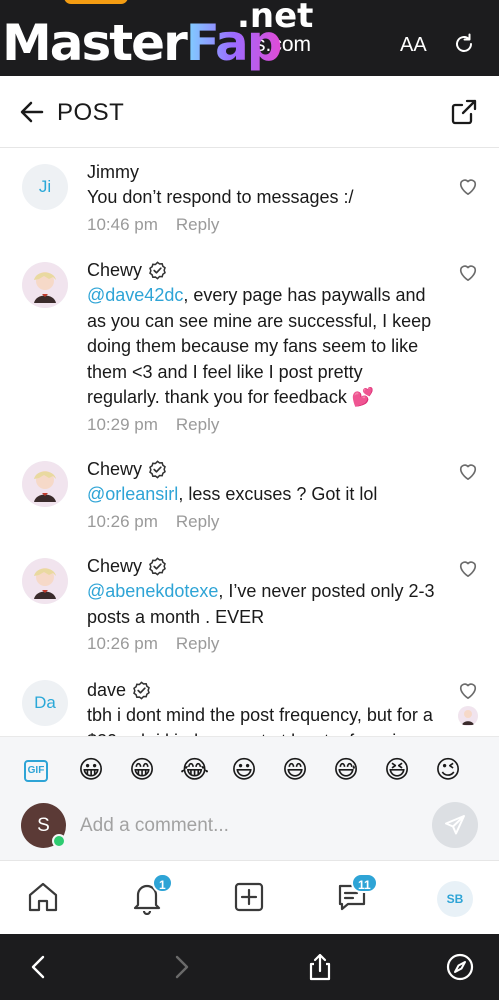 This screenshot has width=499, height=1000. What do you see at coordinates (106, 690) in the screenshot?
I see `commenter-name: dave` at bounding box center [106, 690].